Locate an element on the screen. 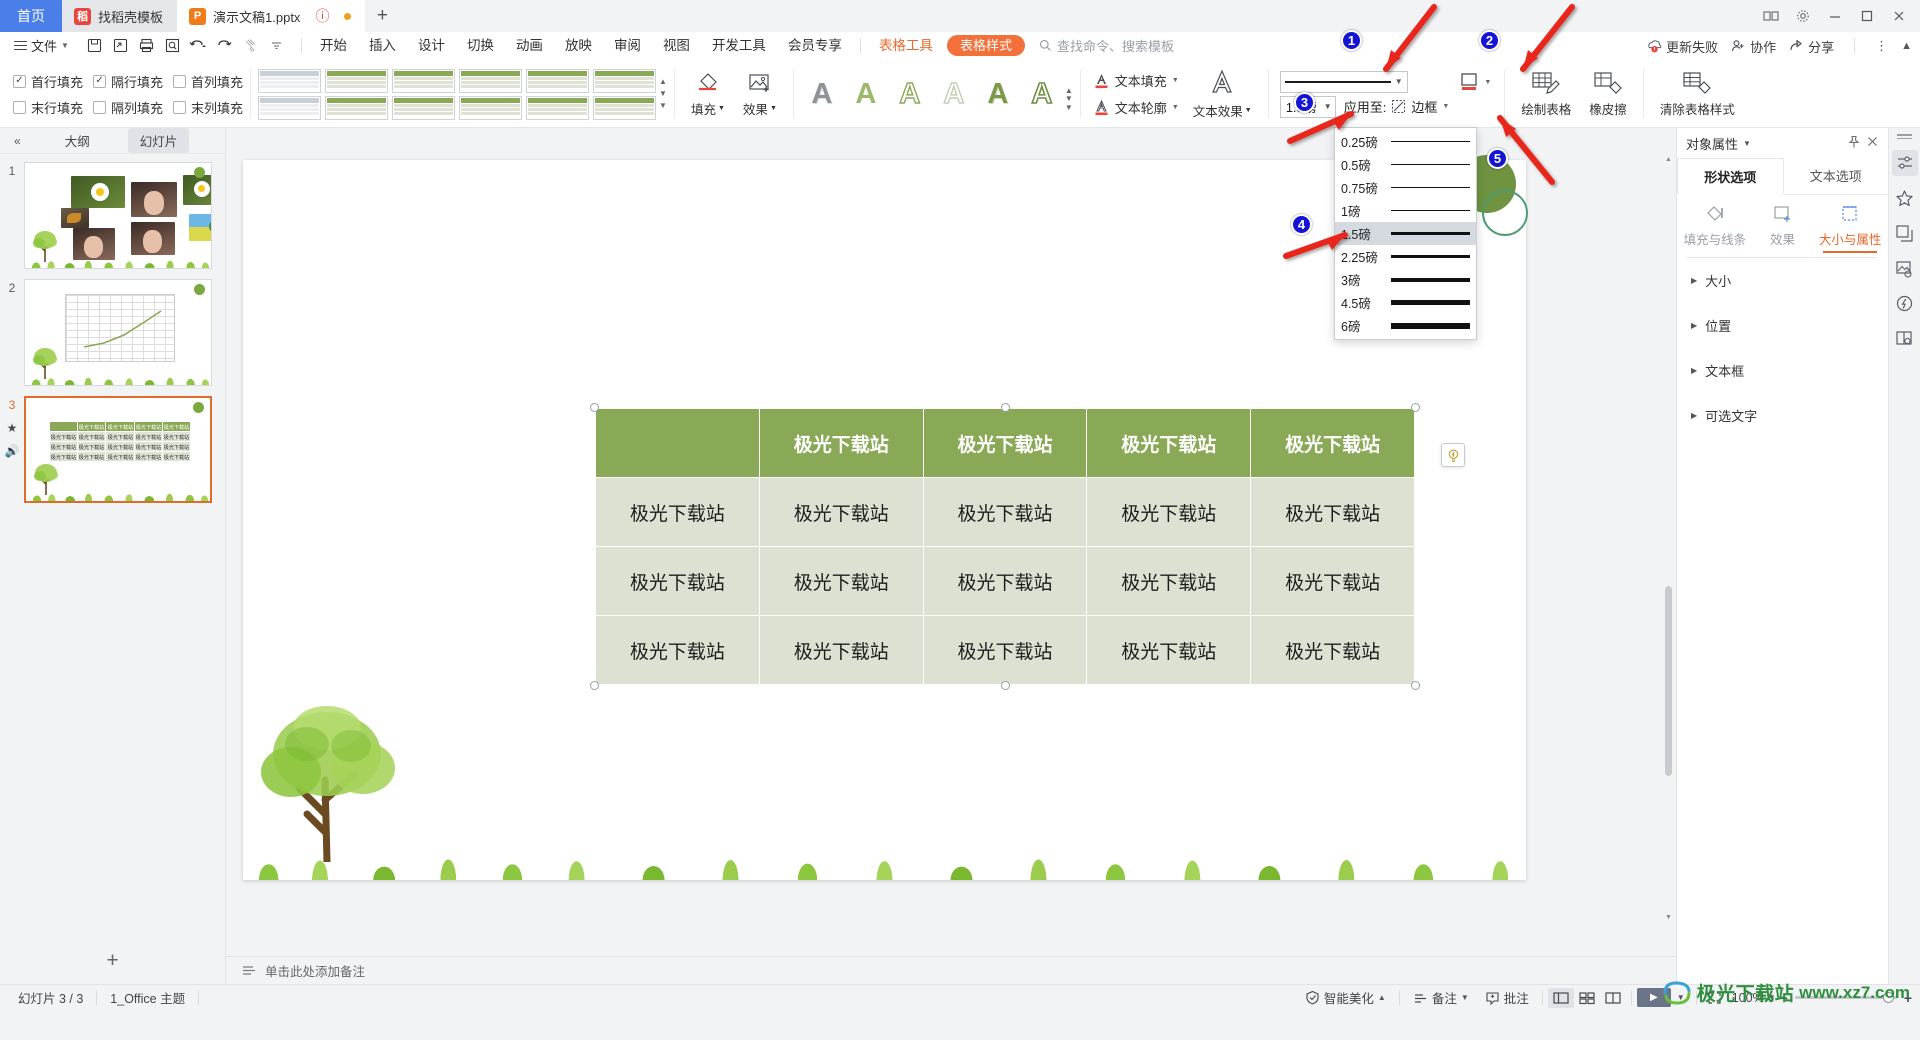  zoom-slider-thumb is located at coordinates (1888, 997).